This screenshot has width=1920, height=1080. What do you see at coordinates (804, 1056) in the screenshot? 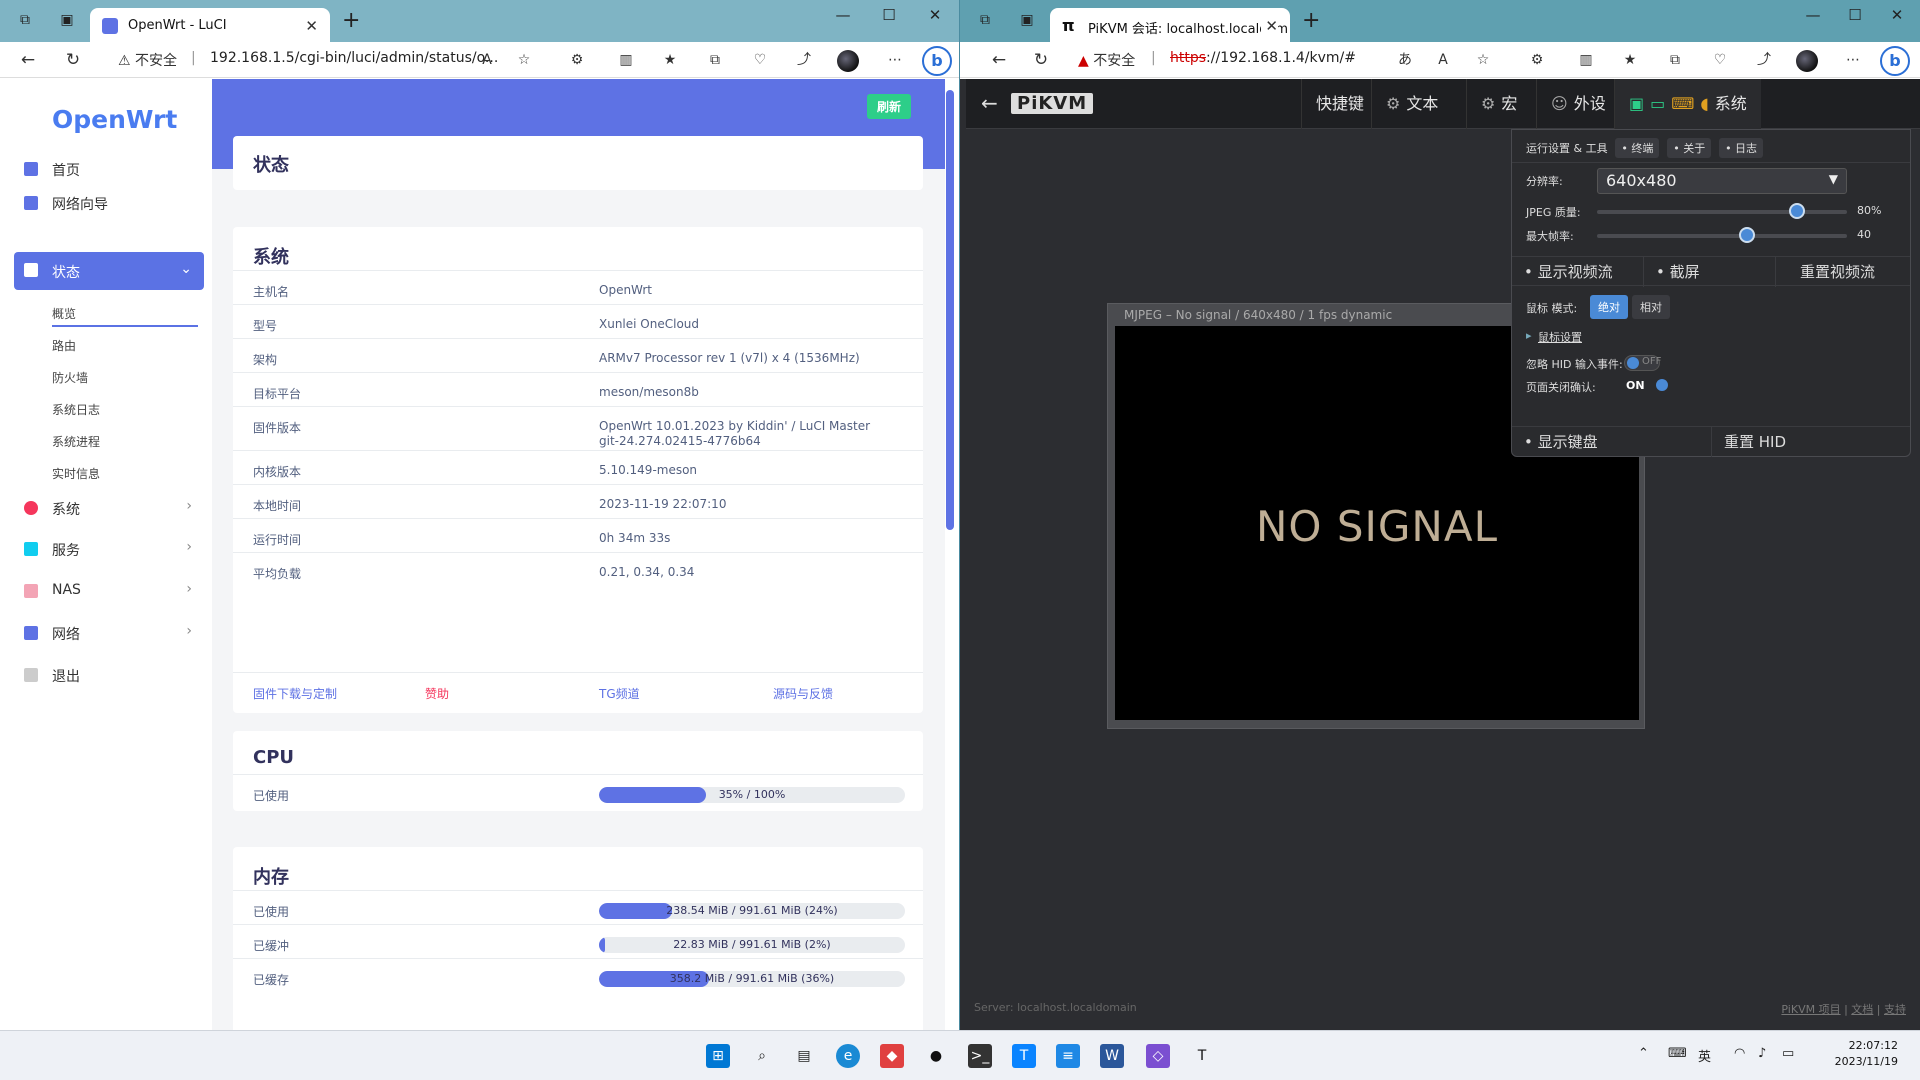
I see `task-view-icon: ▤` at bounding box center [804, 1056].